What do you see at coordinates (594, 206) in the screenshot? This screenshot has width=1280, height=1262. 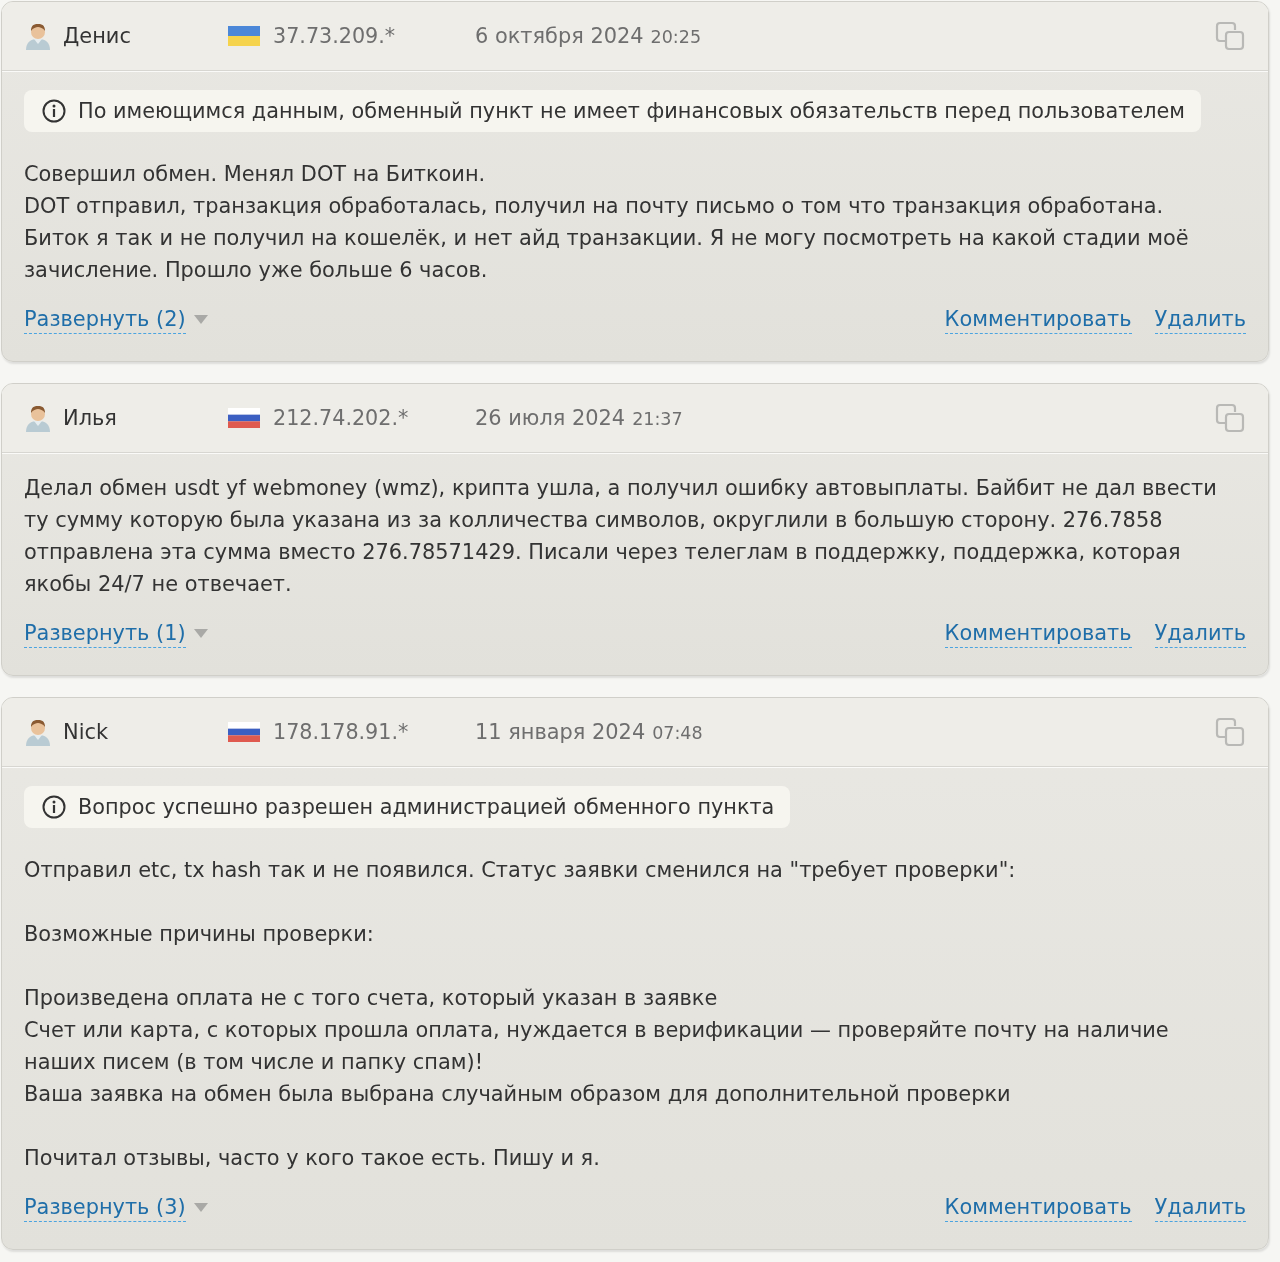 I see `comment-text: DOT отправил, транзакция обработалась, получил на почту письмо о том что транзакция обработана.` at bounding box center [594, 206].